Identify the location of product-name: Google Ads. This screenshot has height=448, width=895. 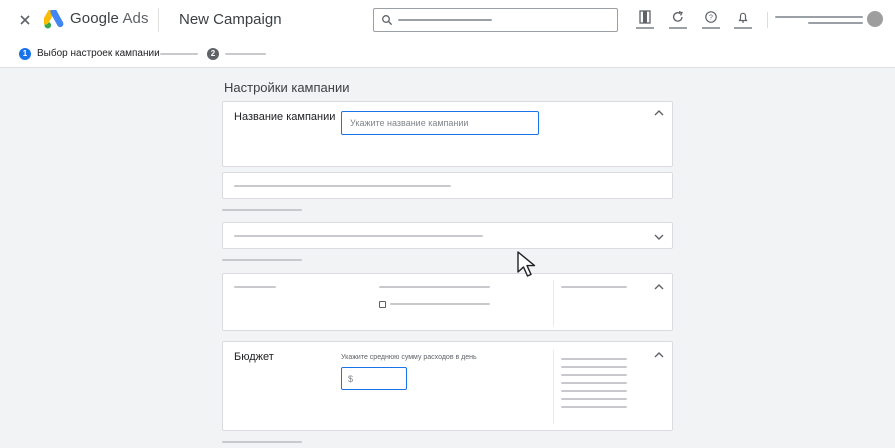
(109, 18).